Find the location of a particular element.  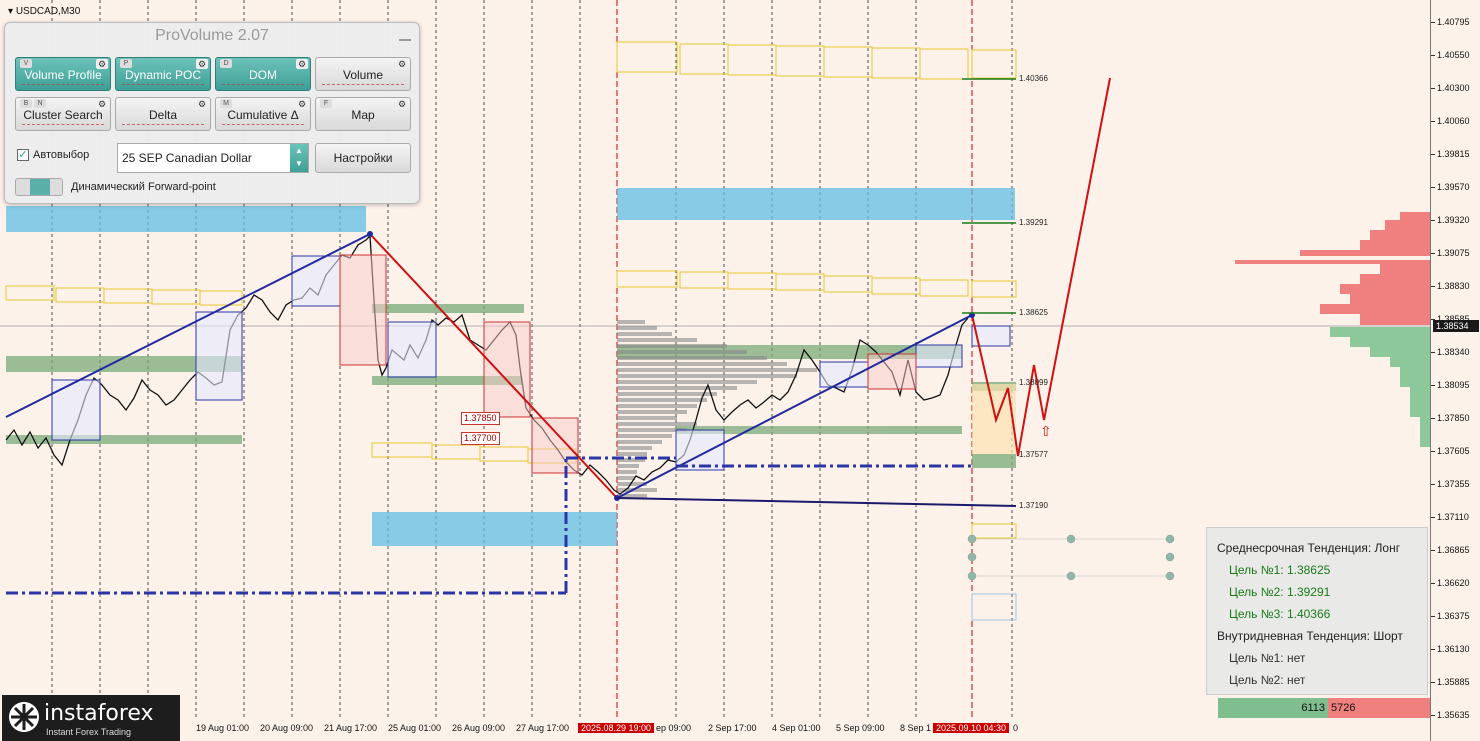

button-label: Cumulative Δ is located at coordinates (263, 115).